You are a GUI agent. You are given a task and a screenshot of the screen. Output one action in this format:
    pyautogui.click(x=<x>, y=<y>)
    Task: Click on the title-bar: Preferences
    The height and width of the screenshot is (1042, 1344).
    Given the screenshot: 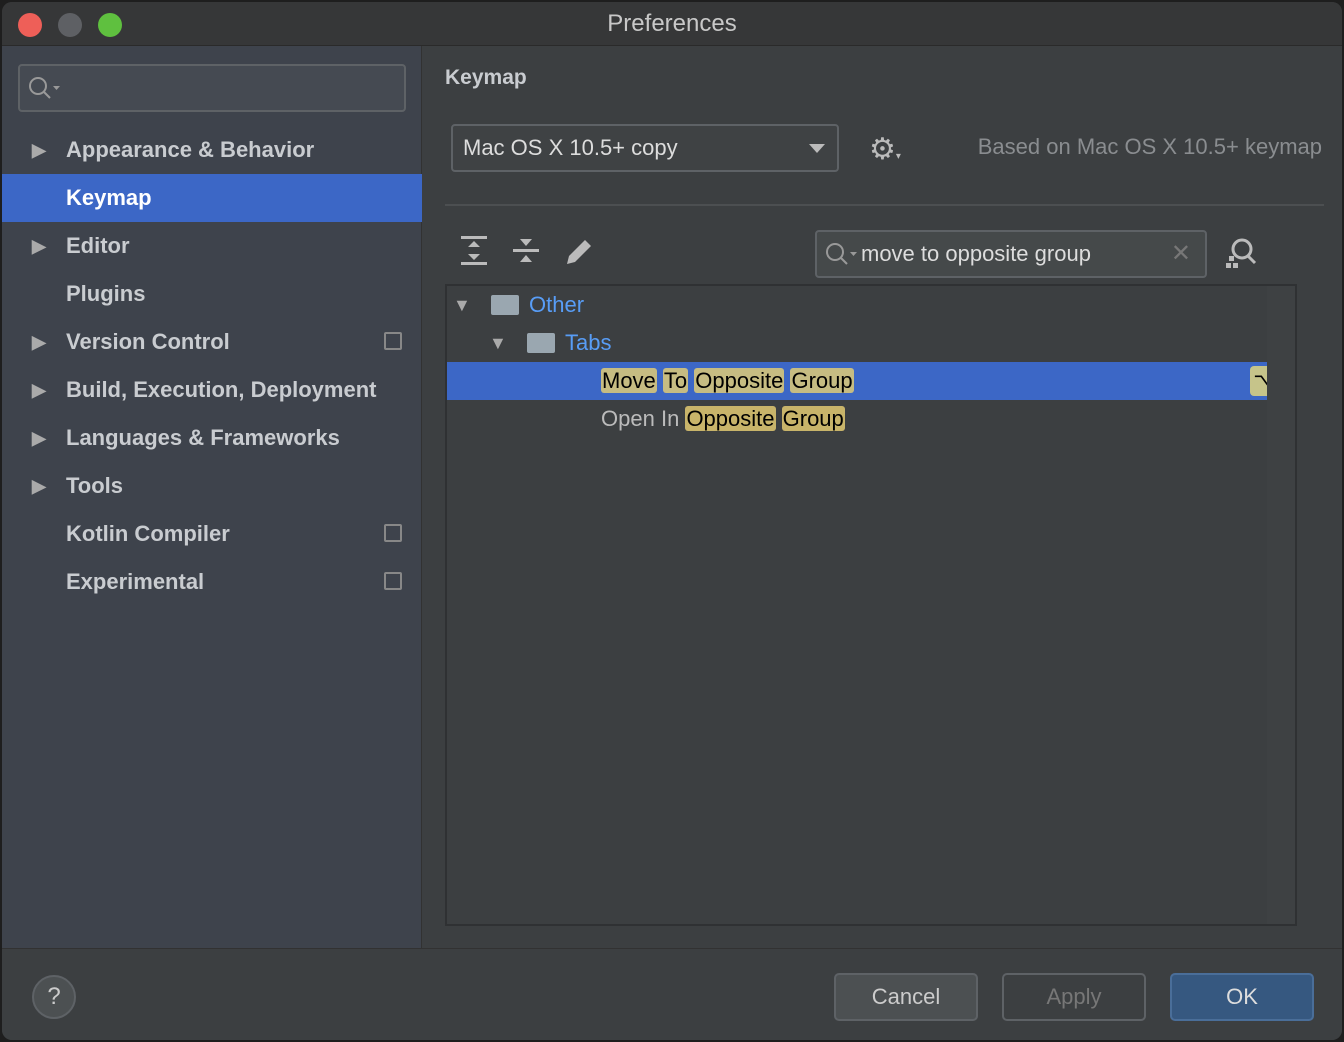 What is the action you would take?
    pyautogui.click(x=672, y=24)
    